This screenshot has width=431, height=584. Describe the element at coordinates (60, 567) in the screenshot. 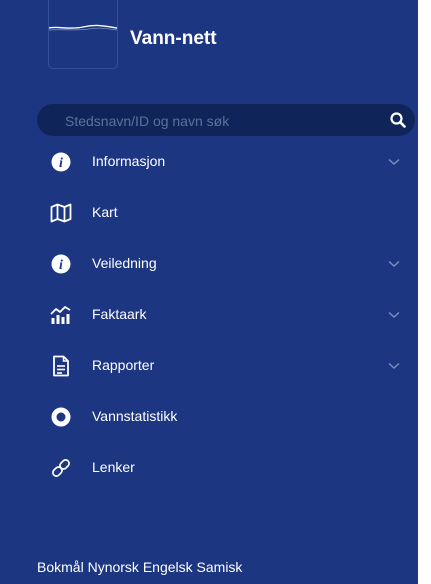

I see `language-bokmal: Bokmål` at that location.